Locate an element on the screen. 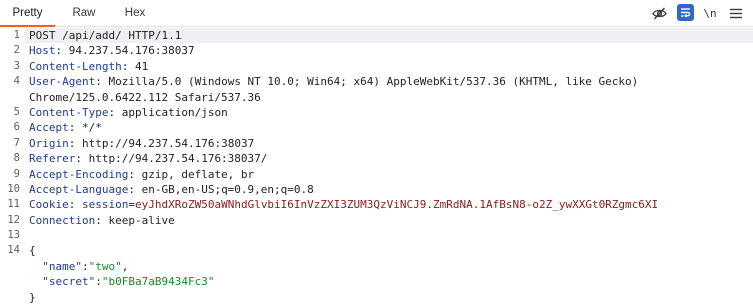 The width and height of the screenshot is (753, 305). header-line-connection: Connection: keep-alive is located at coordinates (102, 220).